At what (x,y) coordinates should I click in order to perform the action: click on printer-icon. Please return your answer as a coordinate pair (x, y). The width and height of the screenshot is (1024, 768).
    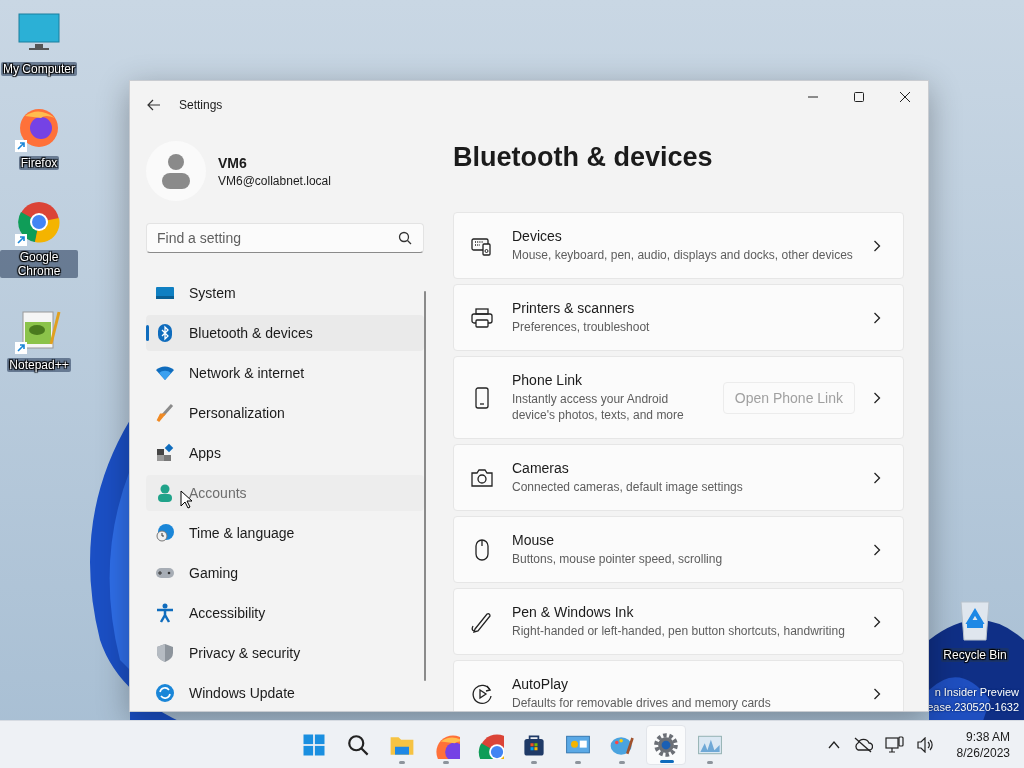
    Looking at the image, I should click on (482, 317).